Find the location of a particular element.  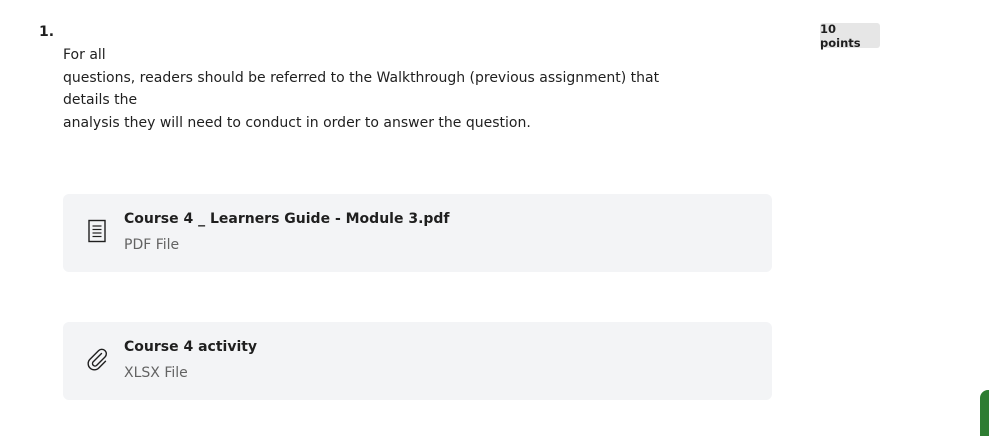

feedback-tab is located at coordinates (984, 413).